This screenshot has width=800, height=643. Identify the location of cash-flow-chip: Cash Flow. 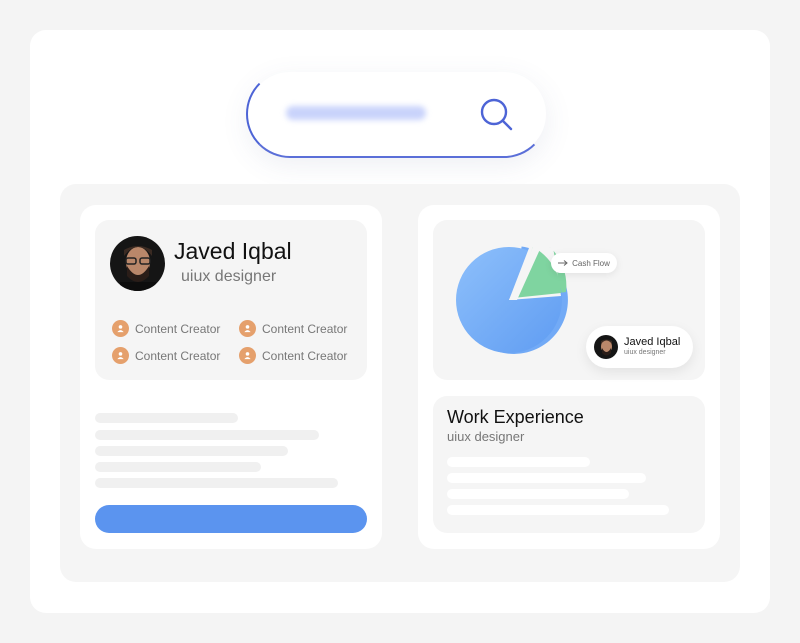
(584, 263).